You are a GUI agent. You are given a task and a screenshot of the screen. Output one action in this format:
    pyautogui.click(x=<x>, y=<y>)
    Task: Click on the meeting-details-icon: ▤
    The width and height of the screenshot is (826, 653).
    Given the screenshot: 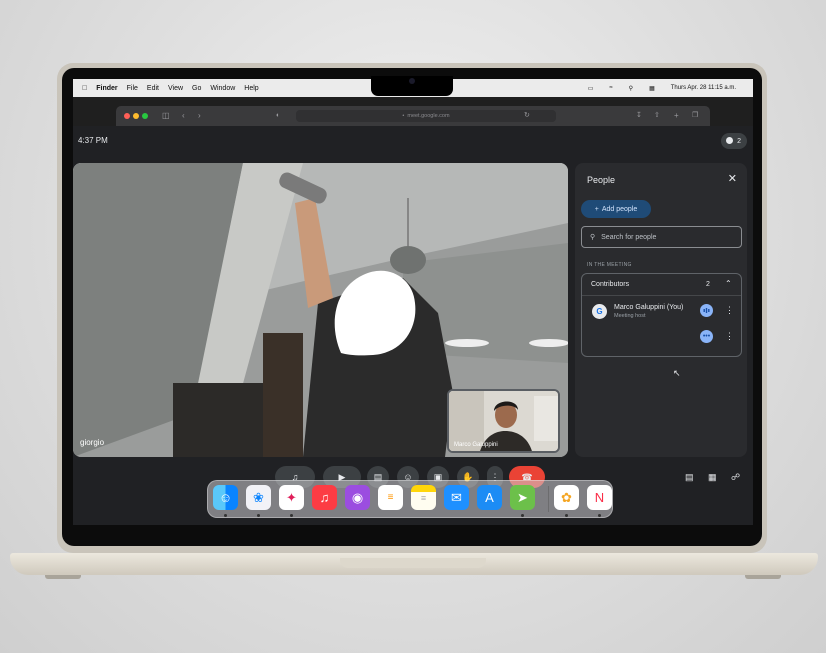 What is the action you would take?
    pyautogui.click(x=689, y=477)
    